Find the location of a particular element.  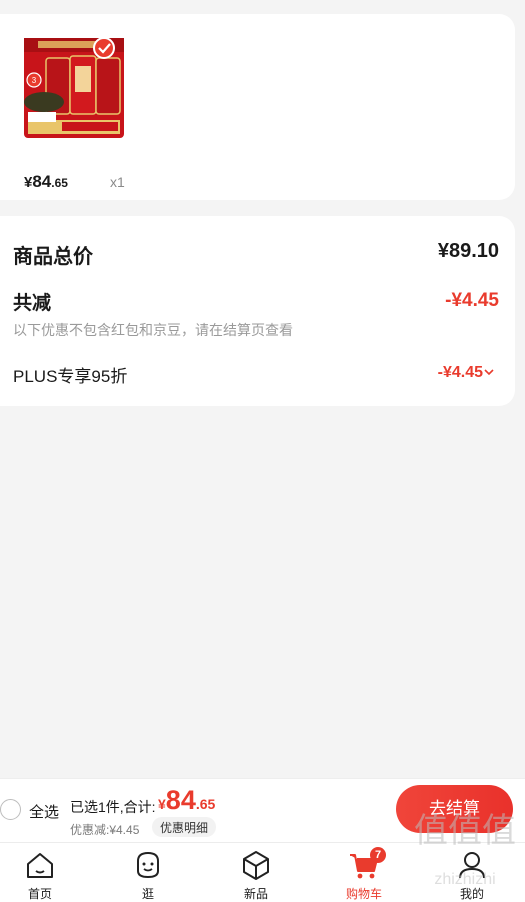

tab-home: 首页 is located at coordinates (40, 872).